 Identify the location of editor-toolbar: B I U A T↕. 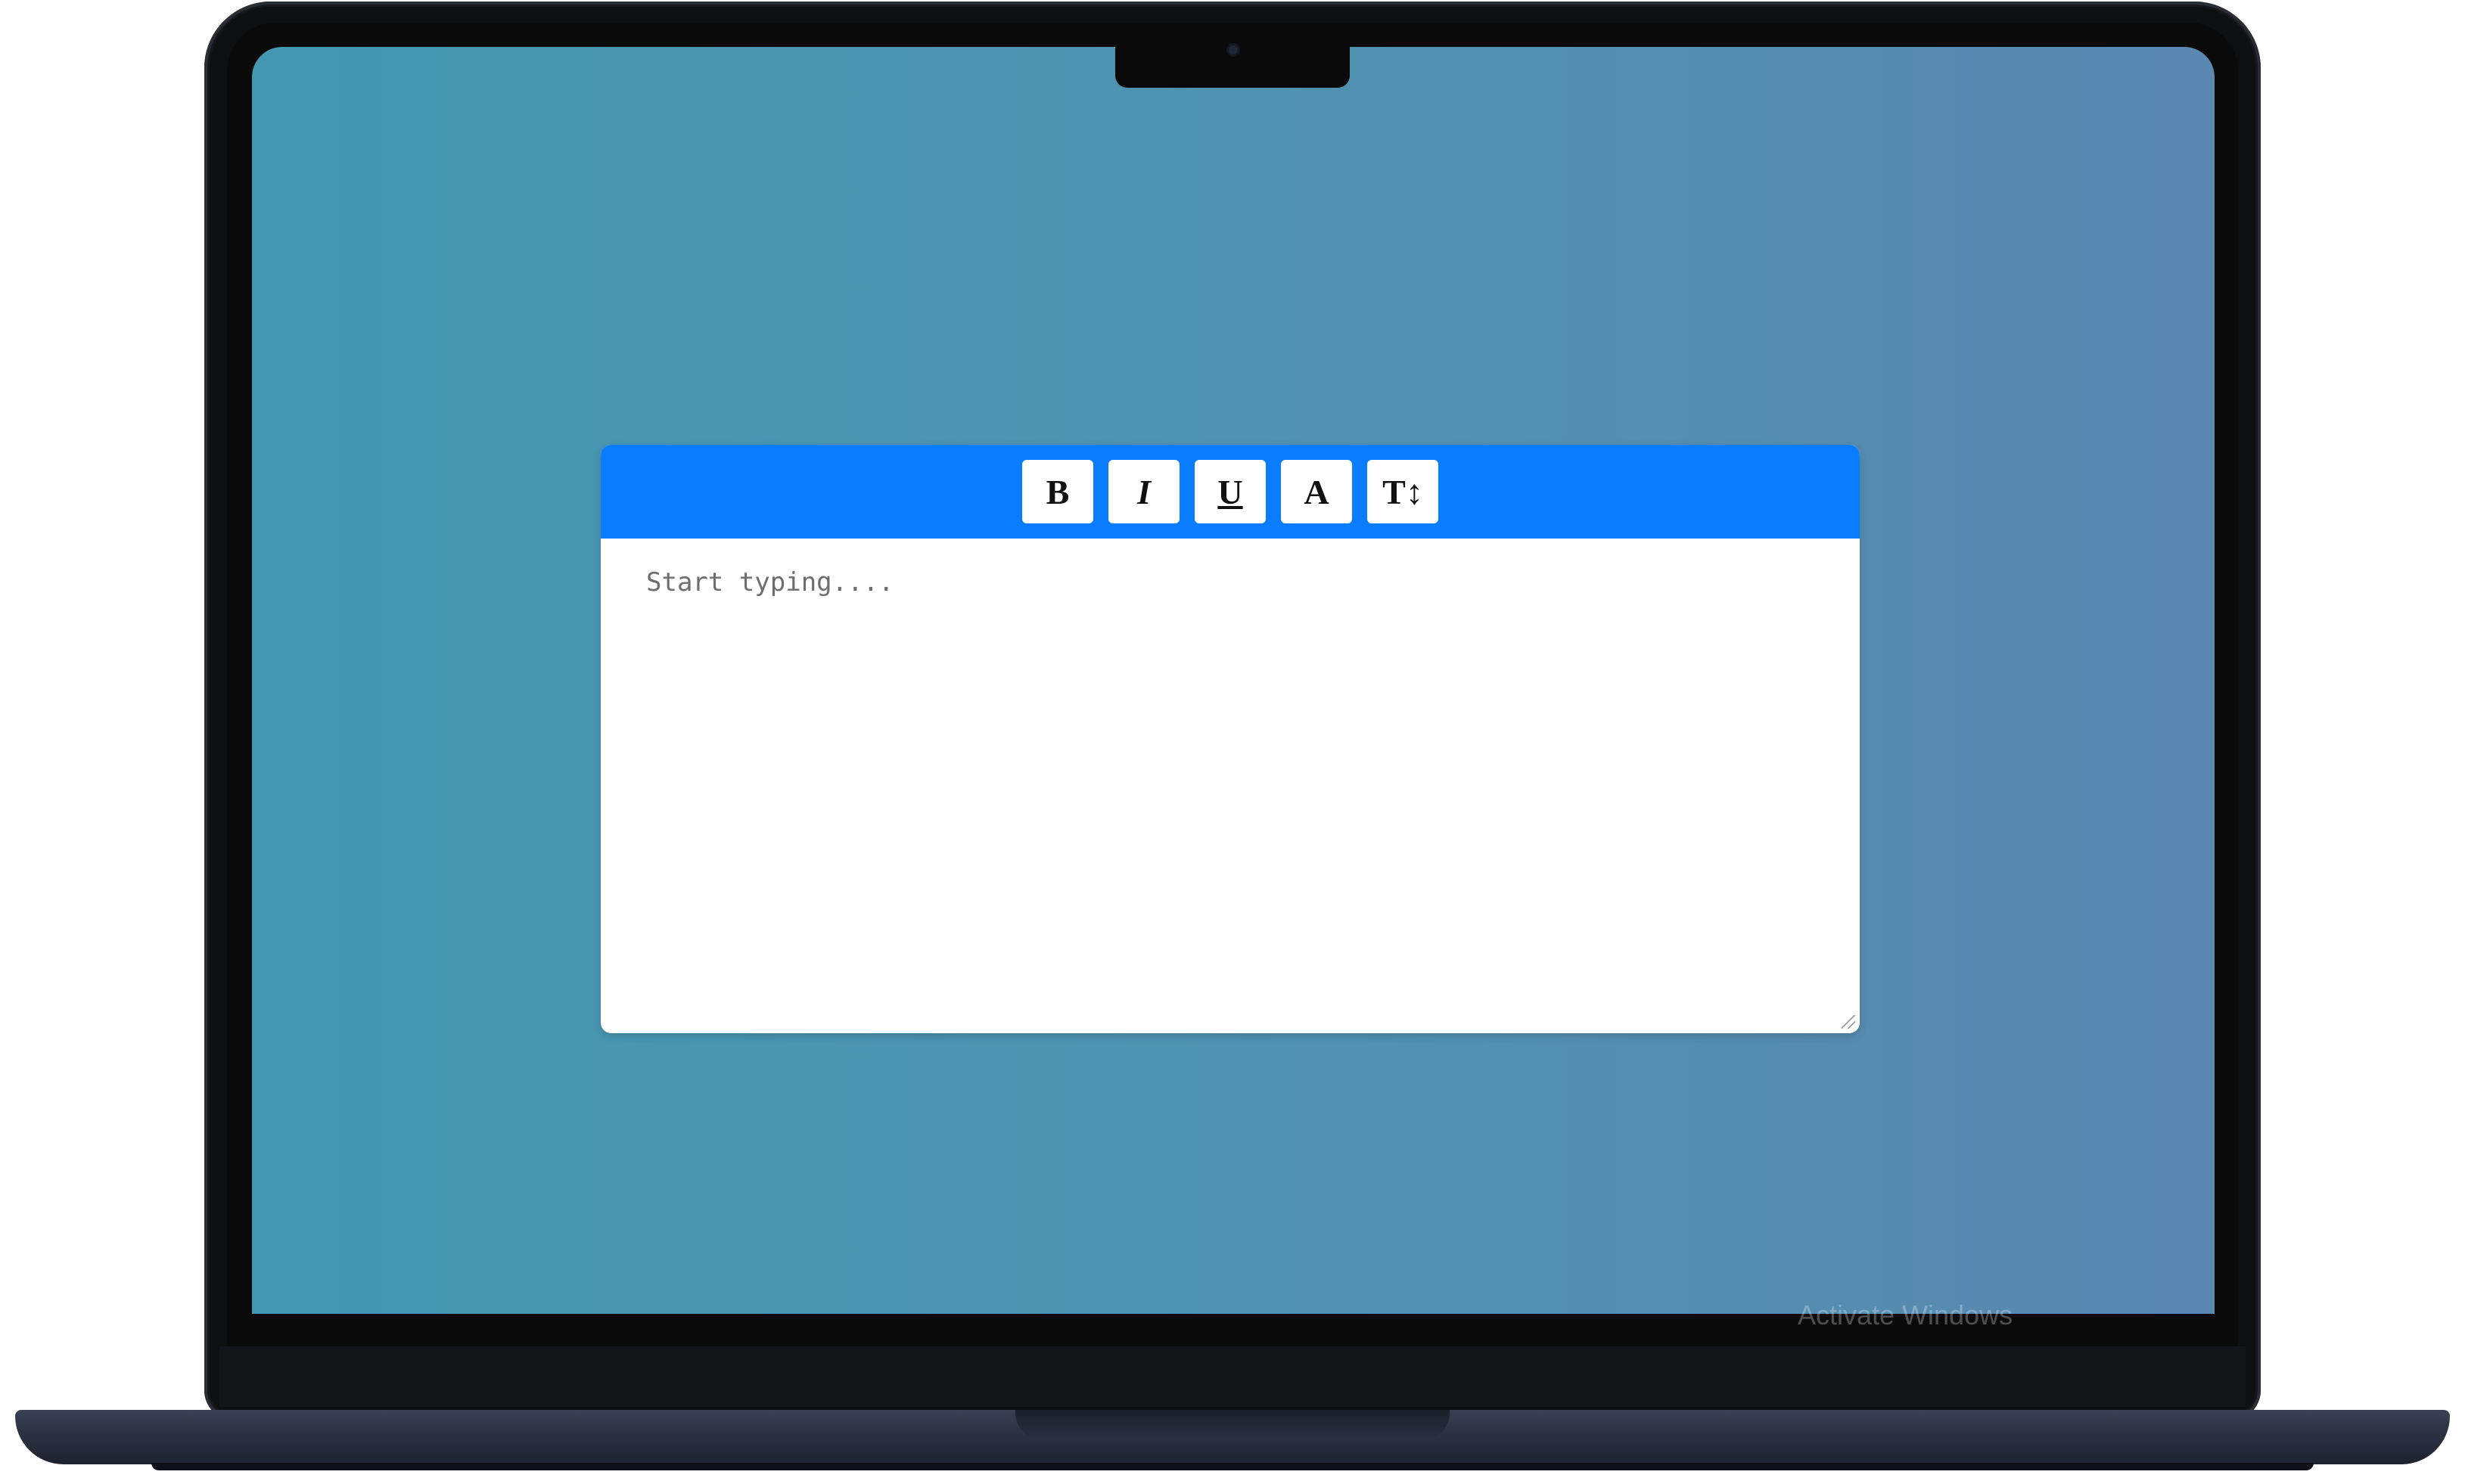
(1230, 492).